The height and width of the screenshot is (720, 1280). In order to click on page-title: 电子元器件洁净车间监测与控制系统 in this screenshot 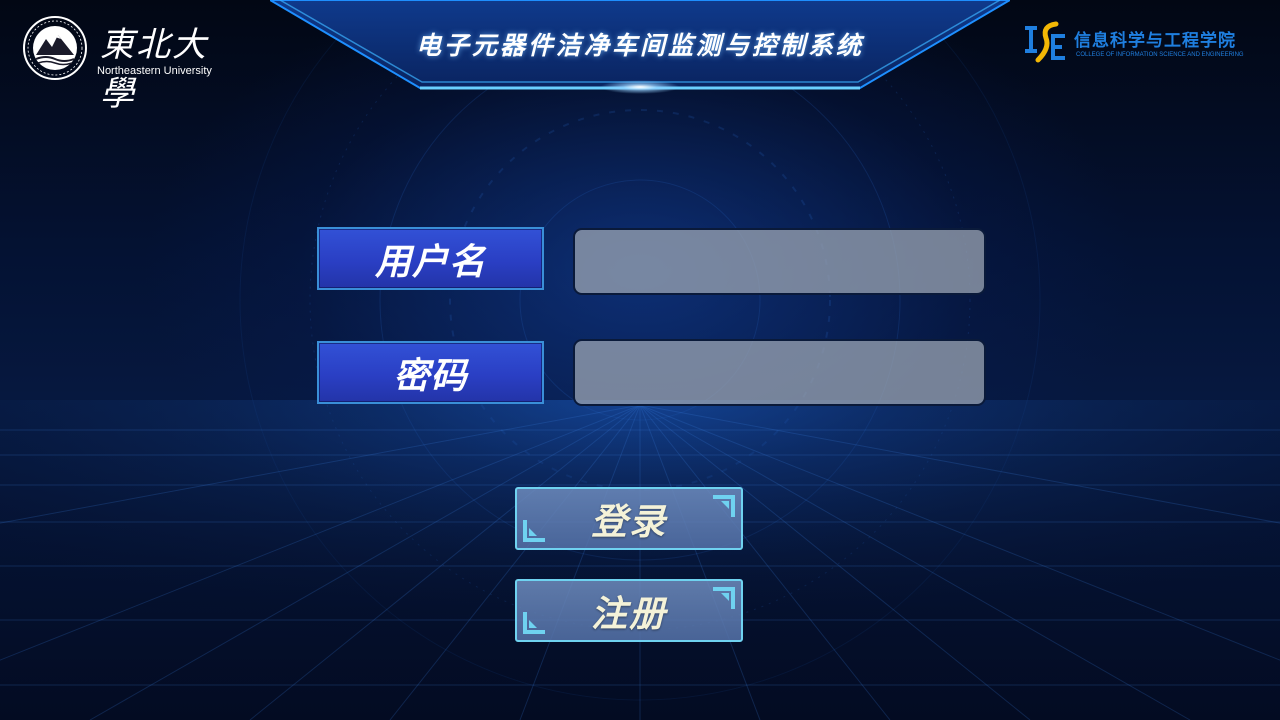, I will do `click(639, 45)`.